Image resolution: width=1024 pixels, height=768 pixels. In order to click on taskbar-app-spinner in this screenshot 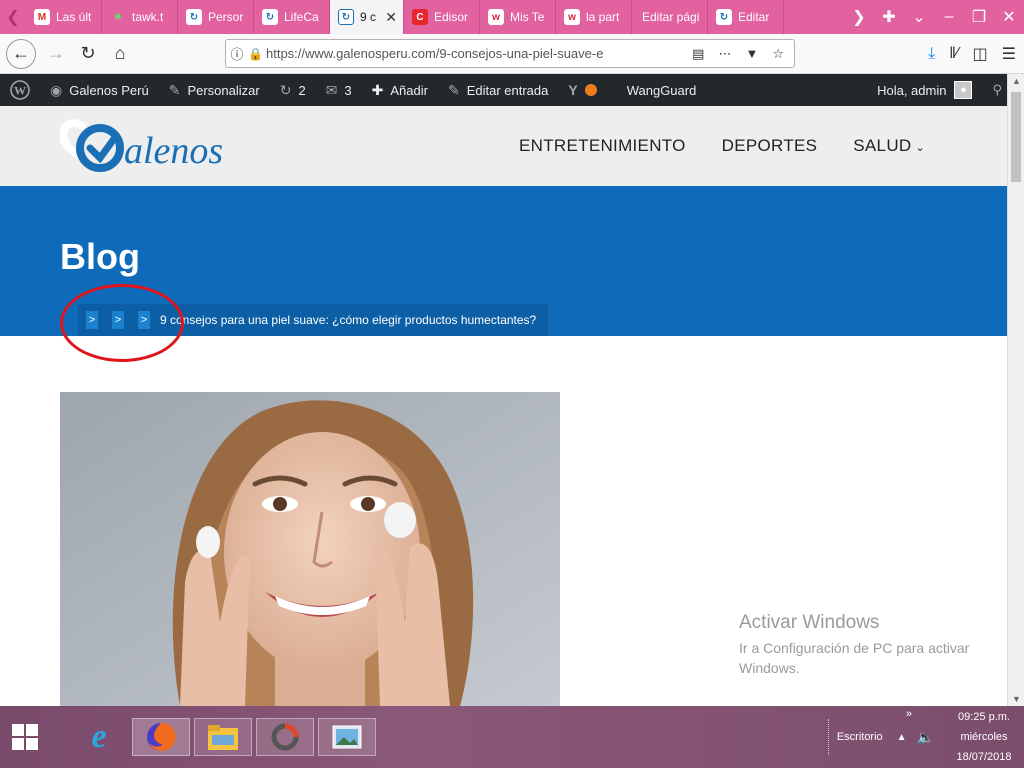, I will do `click(285, 737)`.